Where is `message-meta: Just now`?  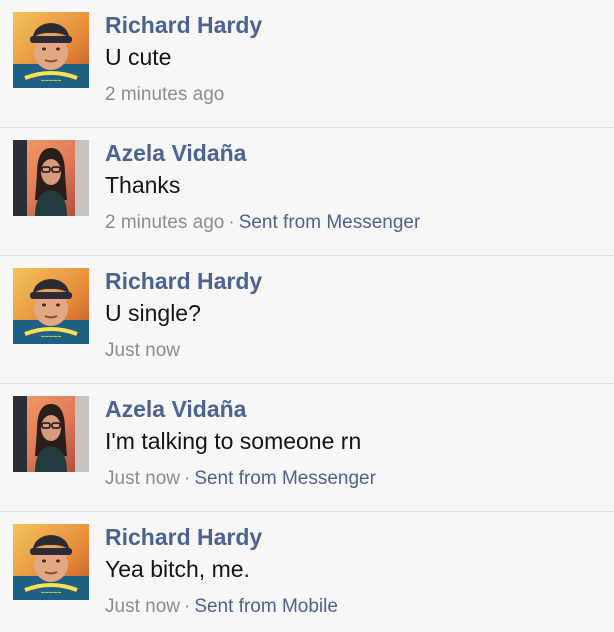 message-meta: Just now is located at coordinates (142, 351).